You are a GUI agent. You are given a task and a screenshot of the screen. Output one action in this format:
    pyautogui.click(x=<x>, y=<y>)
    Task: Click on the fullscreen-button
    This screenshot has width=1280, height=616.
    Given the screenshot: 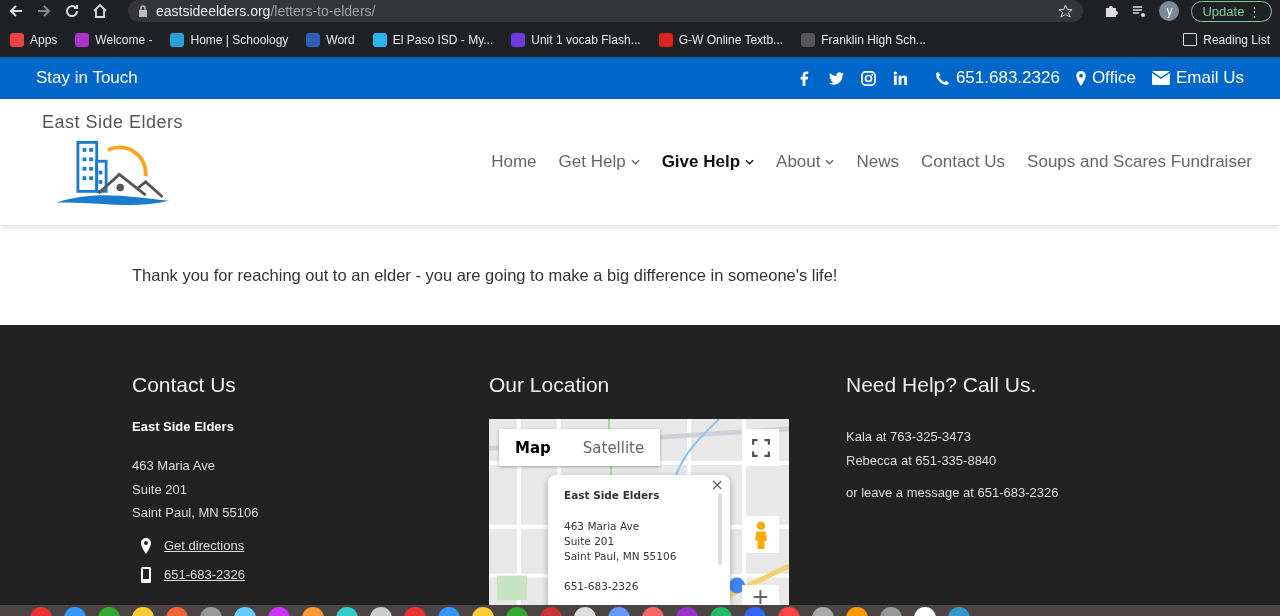 What is the action you would take?
    pyautogui.click(x=760, y=447)
    